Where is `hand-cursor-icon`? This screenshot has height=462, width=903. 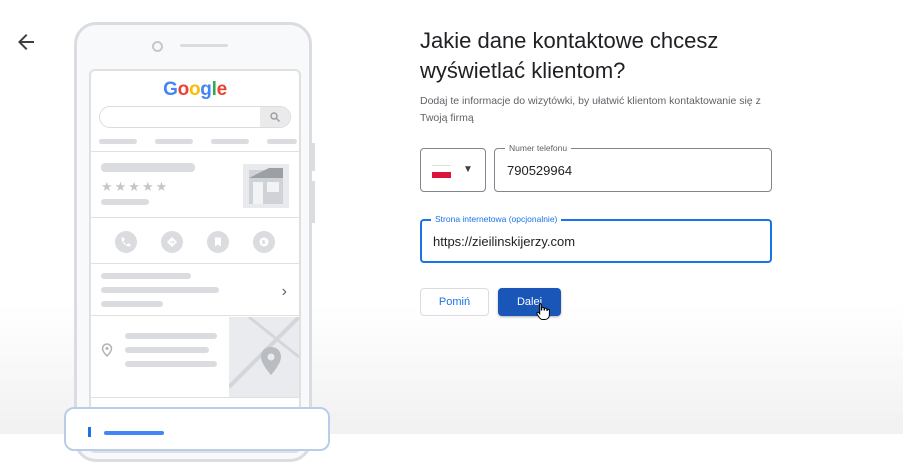 hand-cursor-icon is located at coordinates (543, 311).